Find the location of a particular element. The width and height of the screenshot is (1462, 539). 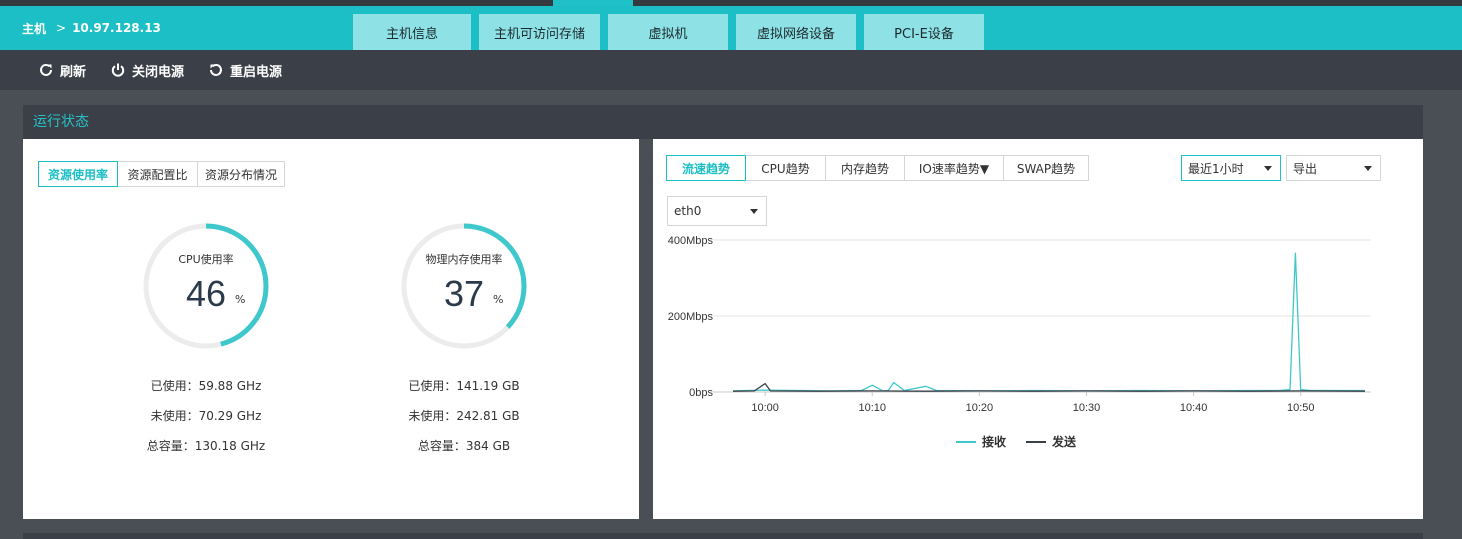

legend-receive-swatch is located at coordinates (966, 441).